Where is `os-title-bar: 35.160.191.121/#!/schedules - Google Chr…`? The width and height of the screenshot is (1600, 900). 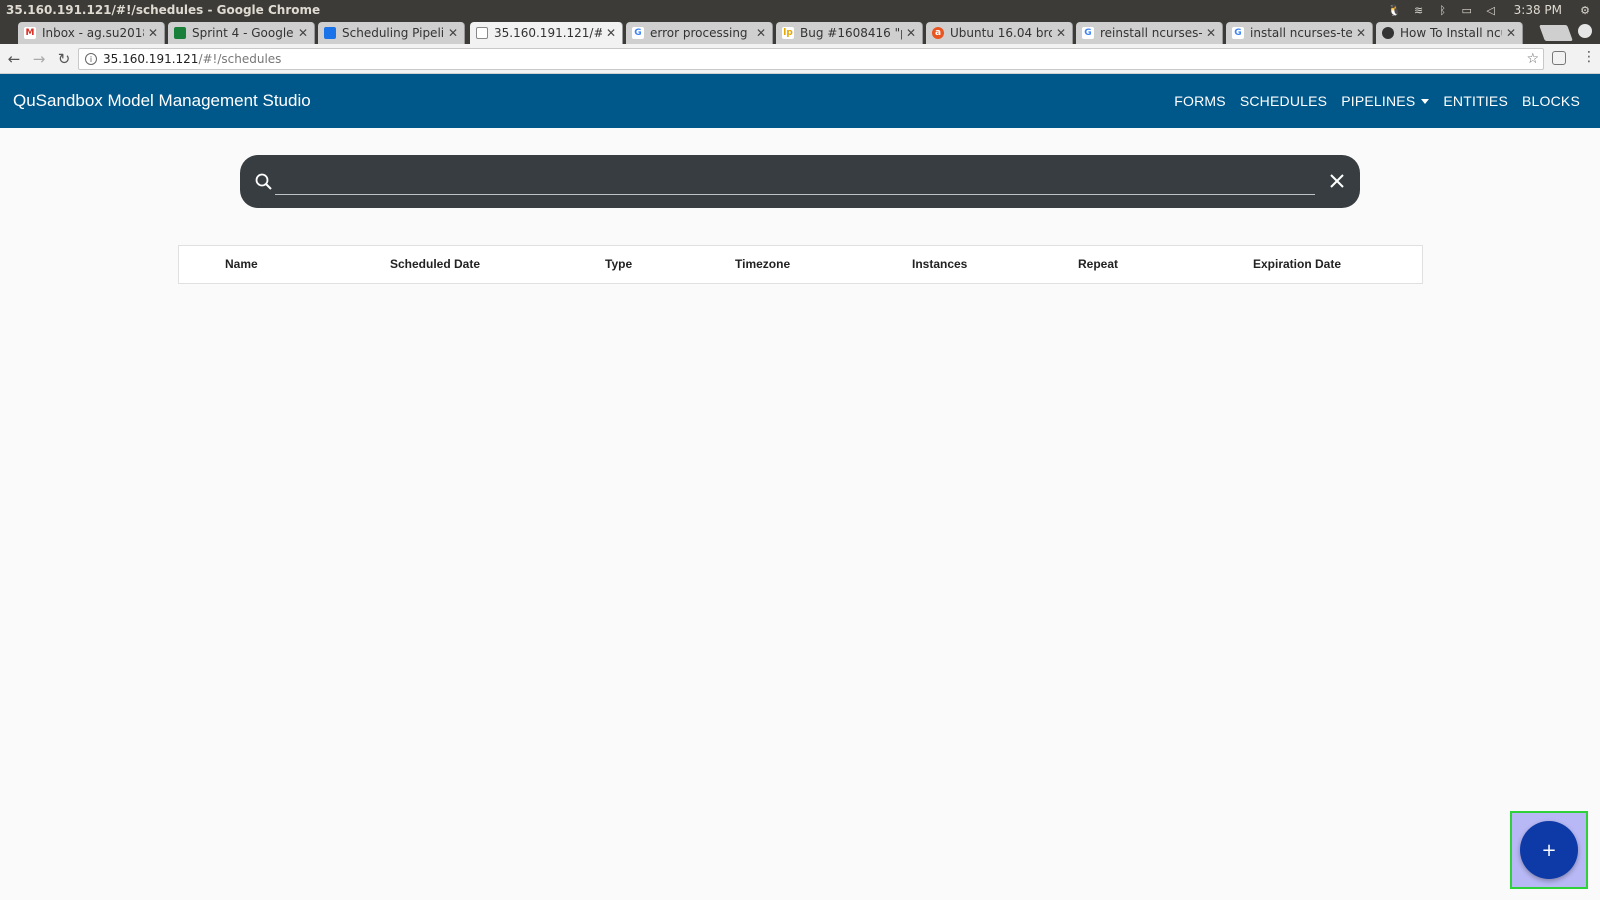
os-title-bar: 35.160.191.121/#!/schedules - Google Chr… is located at coordinates (800, 10).